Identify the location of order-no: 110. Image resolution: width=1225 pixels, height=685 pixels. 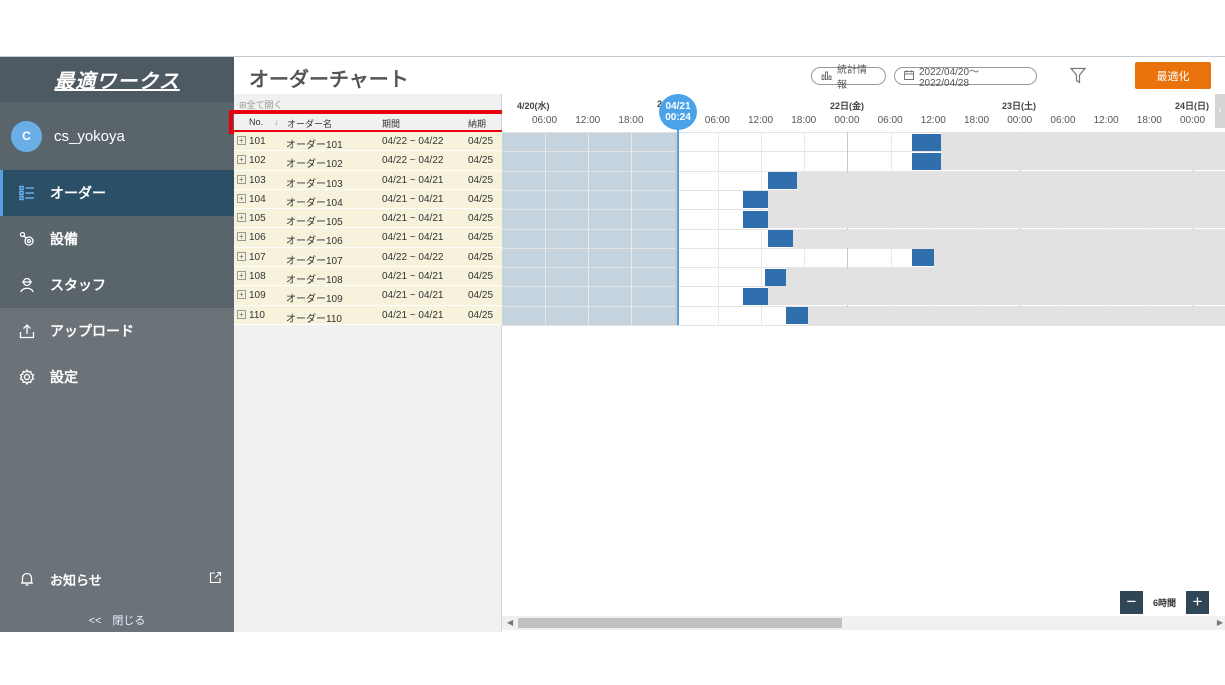
(257, 315).